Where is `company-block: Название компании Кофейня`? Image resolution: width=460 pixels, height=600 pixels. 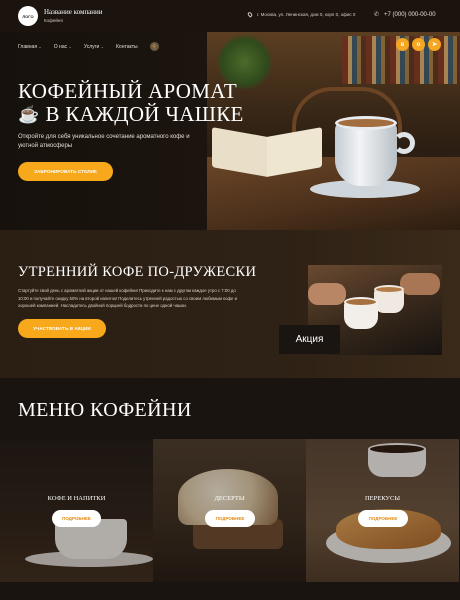
company-block: Название компании Кофейня is located at coordinates (73, 15).